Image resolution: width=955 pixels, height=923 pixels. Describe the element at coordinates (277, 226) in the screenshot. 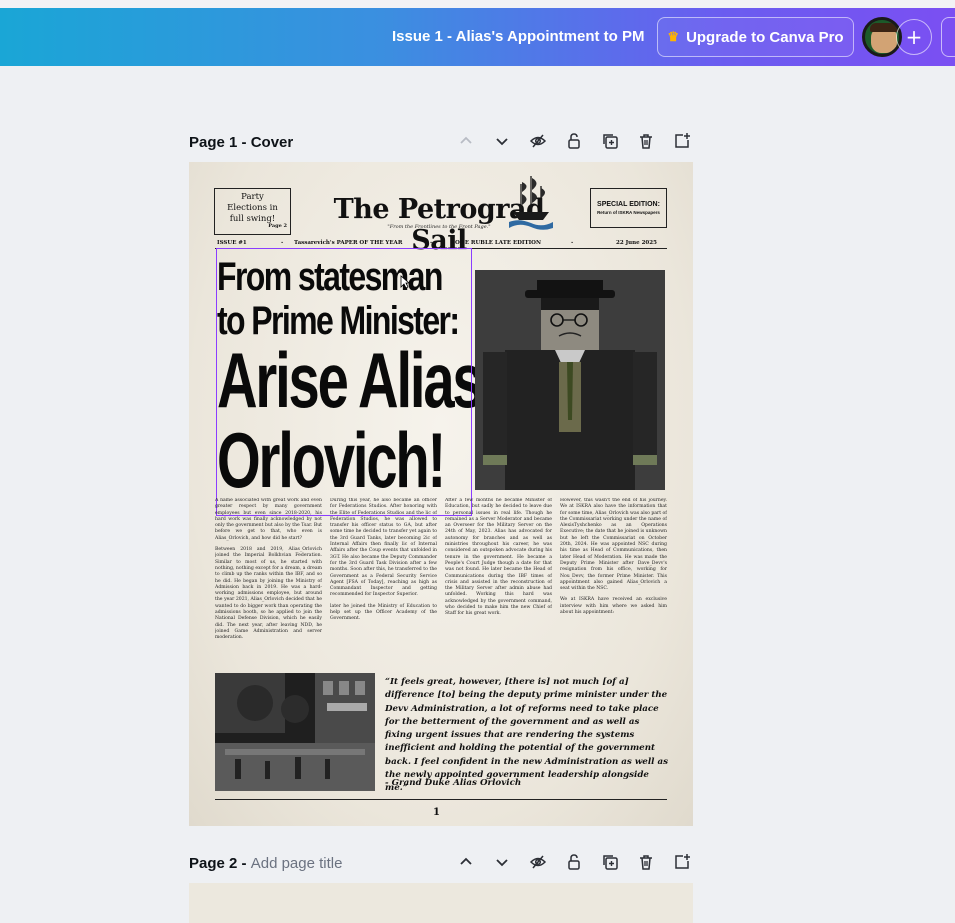

I see `side-box-left-page-ref: Page 2` at that location.